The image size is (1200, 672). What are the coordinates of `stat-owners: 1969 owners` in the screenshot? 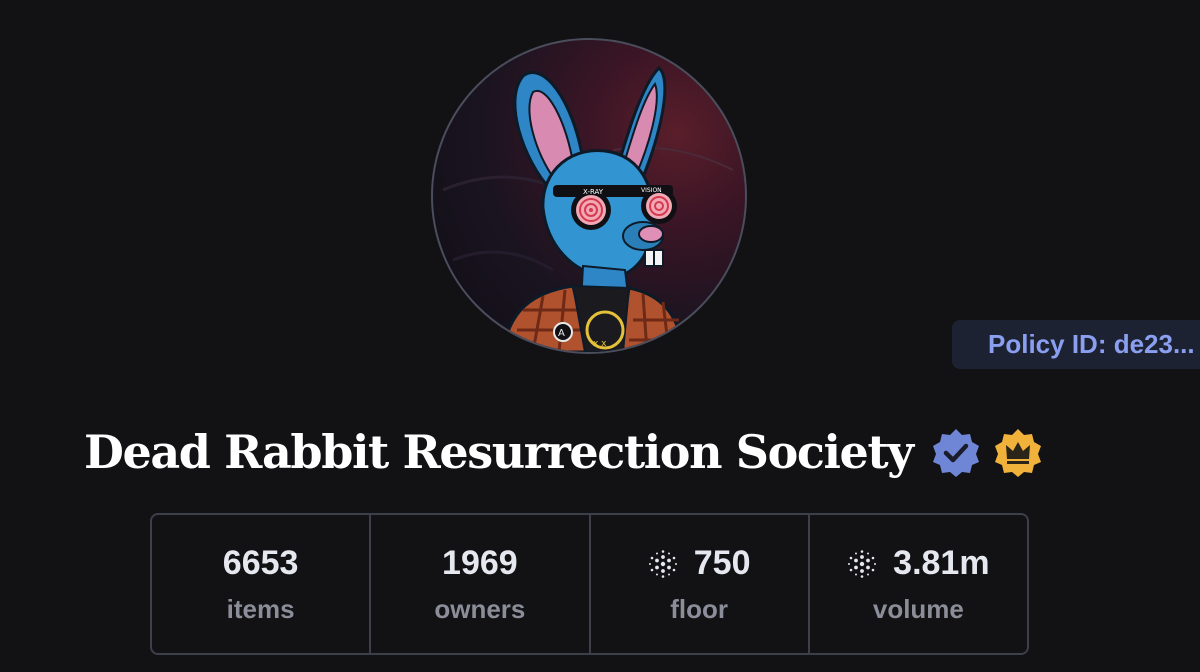 It's located at (481, 584).